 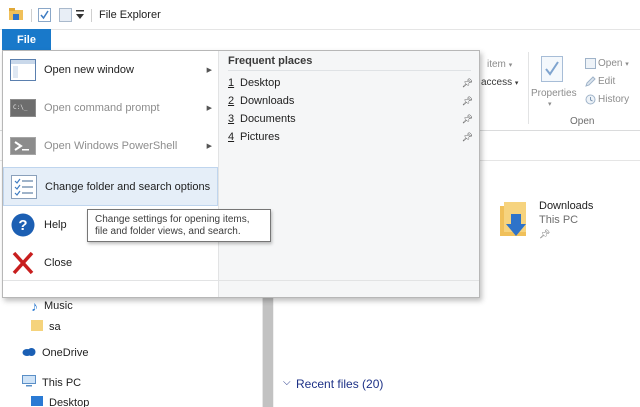 What do you see at coordinates (29, 353) in the screenshot?
I see `cloud-icon` at bounding box center [29, 353].